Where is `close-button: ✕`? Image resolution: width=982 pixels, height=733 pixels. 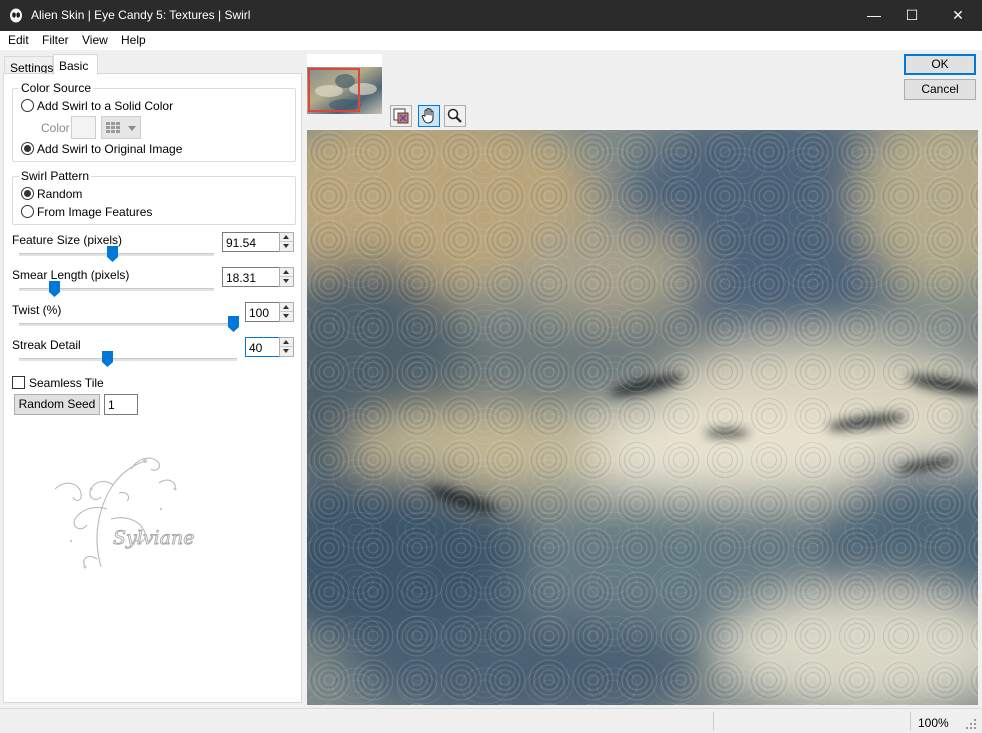
close-button: ✕ is located at coordinates (958, 15).